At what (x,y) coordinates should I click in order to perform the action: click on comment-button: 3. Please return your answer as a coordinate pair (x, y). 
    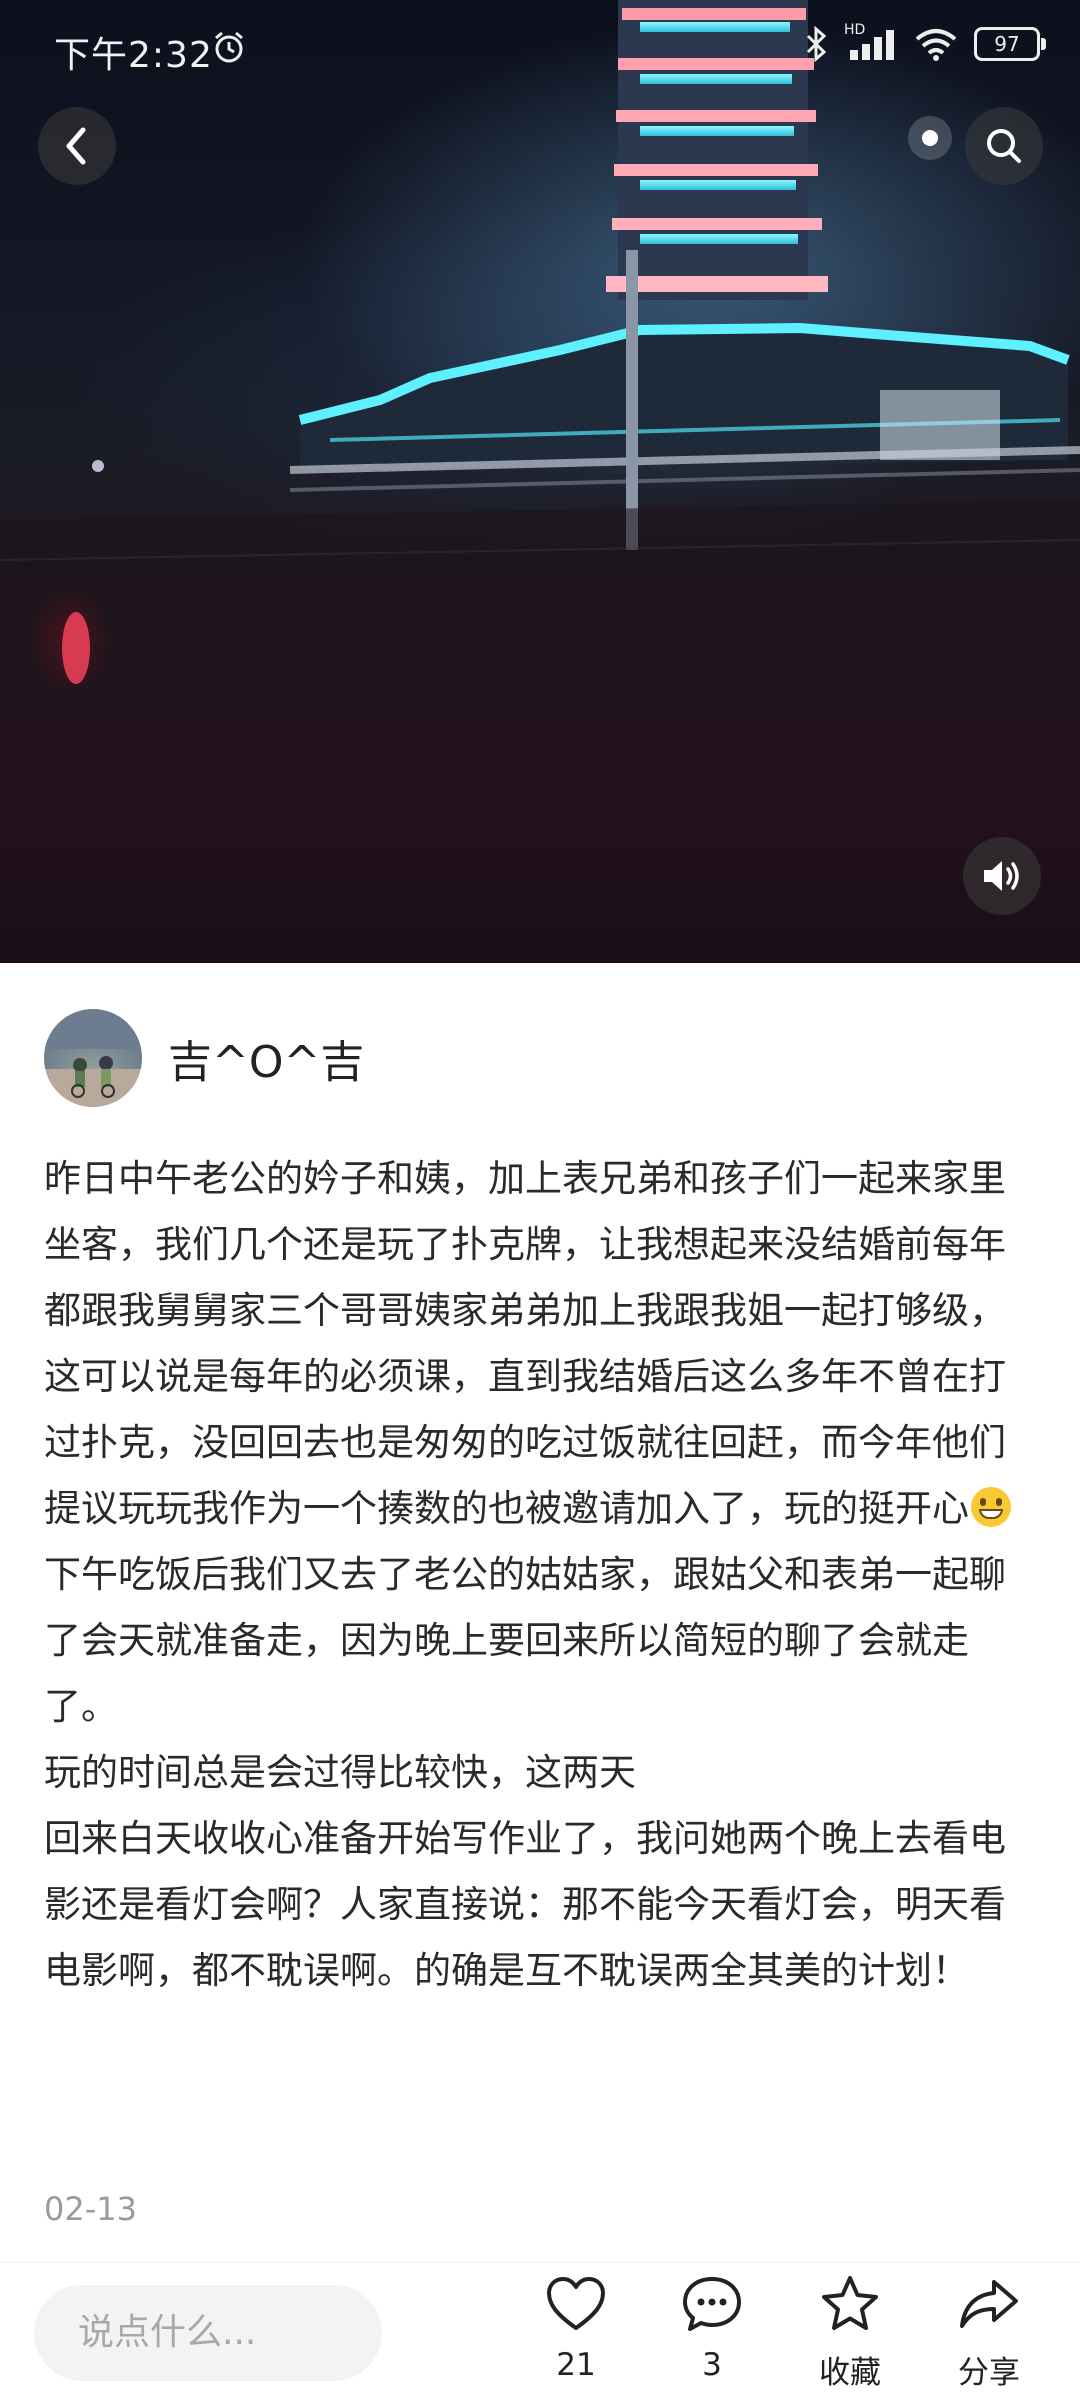
    Looking at the image, I should click on (712, 2328).